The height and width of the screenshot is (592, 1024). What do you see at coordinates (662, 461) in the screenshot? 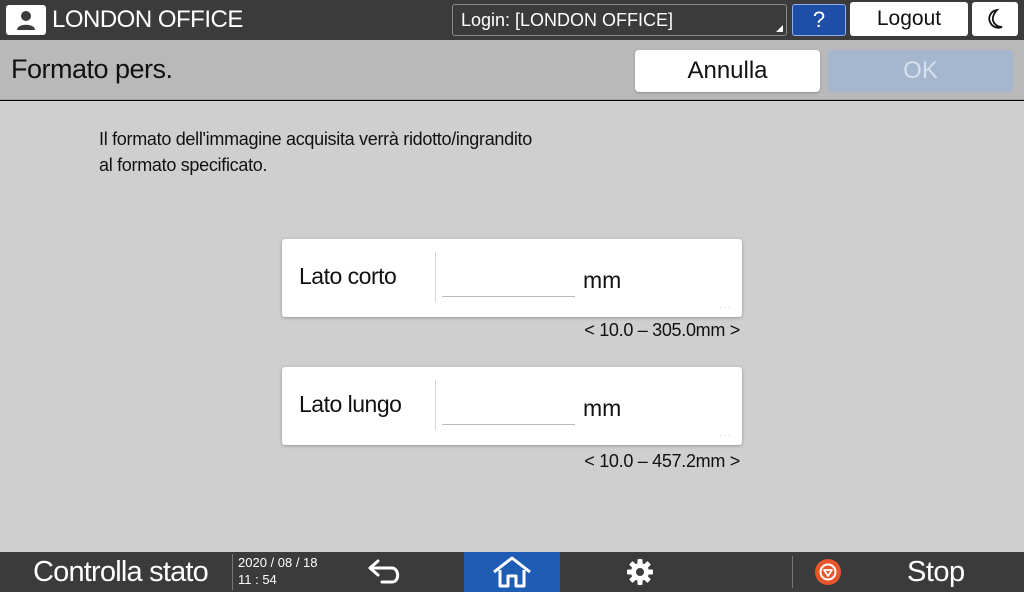
I see `long-side-range: < 10.0 – 457.2mm >` at bounding box center [662, 461].